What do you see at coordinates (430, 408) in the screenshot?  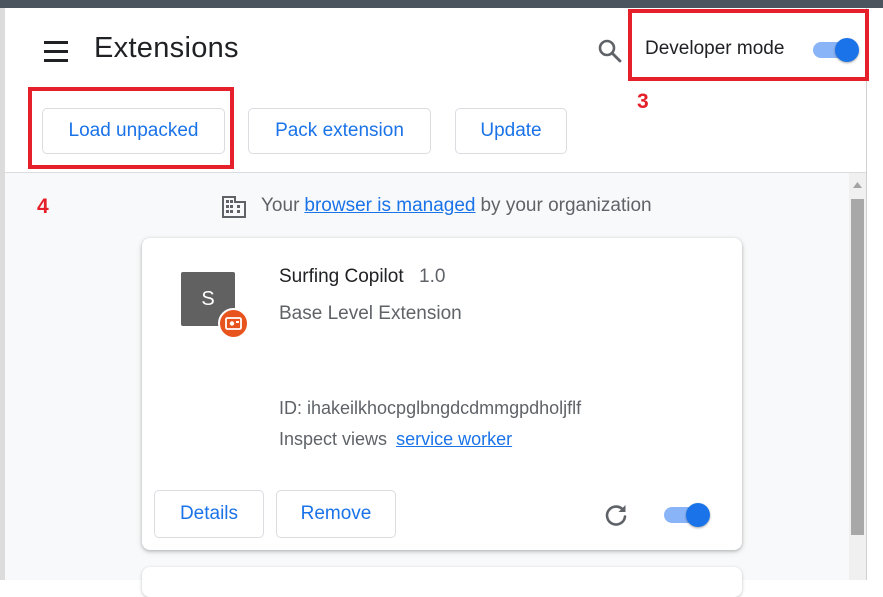 I see `extension-id: ID: ihakeilkhocpglbngdcdmmgpdholjflf` at bounding box center [430, 408].